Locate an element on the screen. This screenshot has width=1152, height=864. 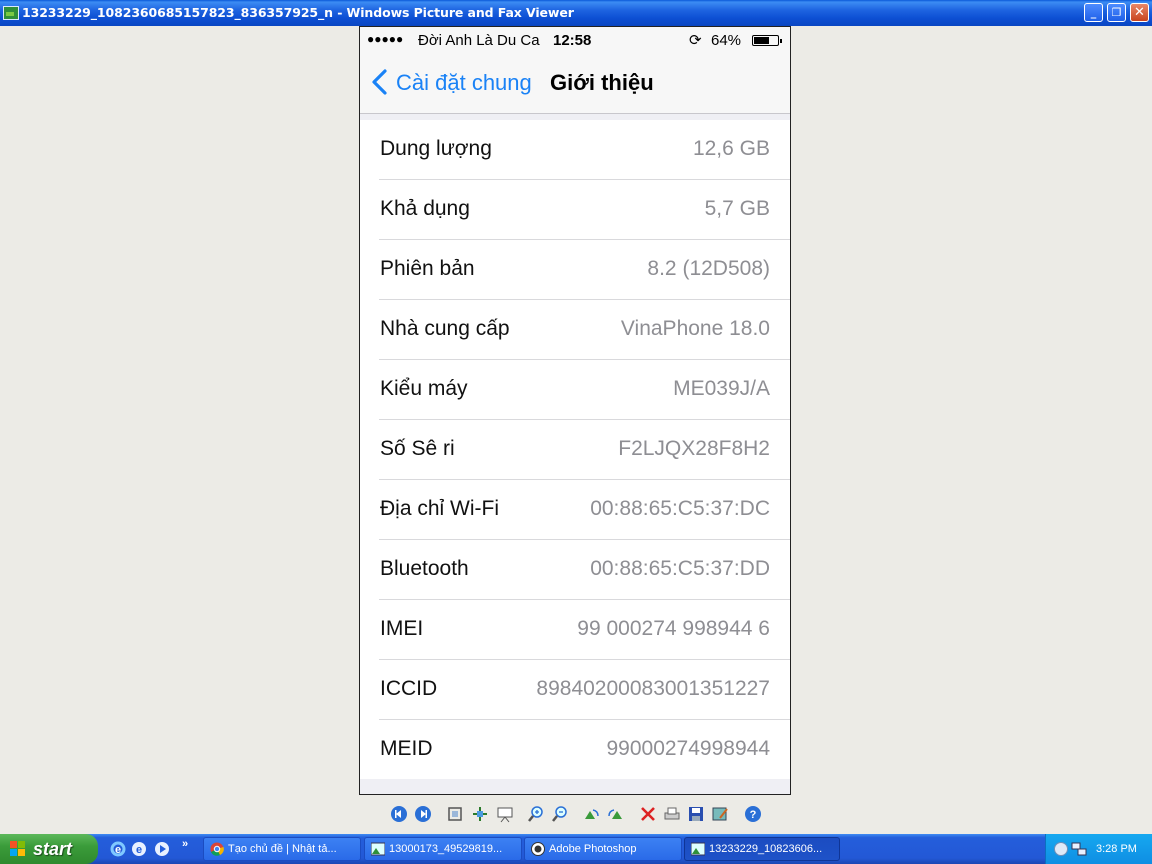
battery-icon is located at coordinates (767, 40).